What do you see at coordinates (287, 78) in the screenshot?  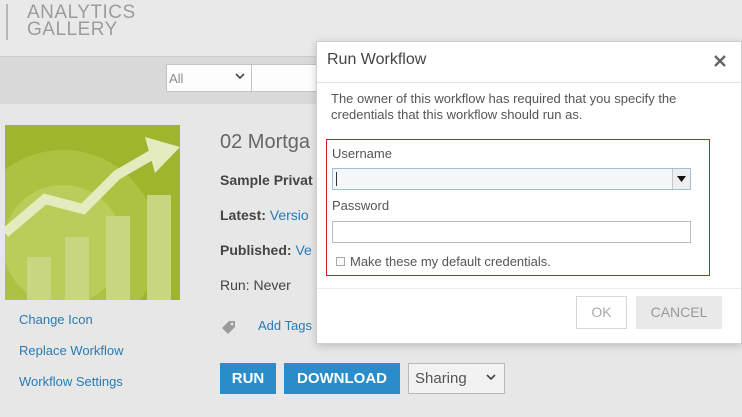 I see `search-input` at bounding box center [287, 78].